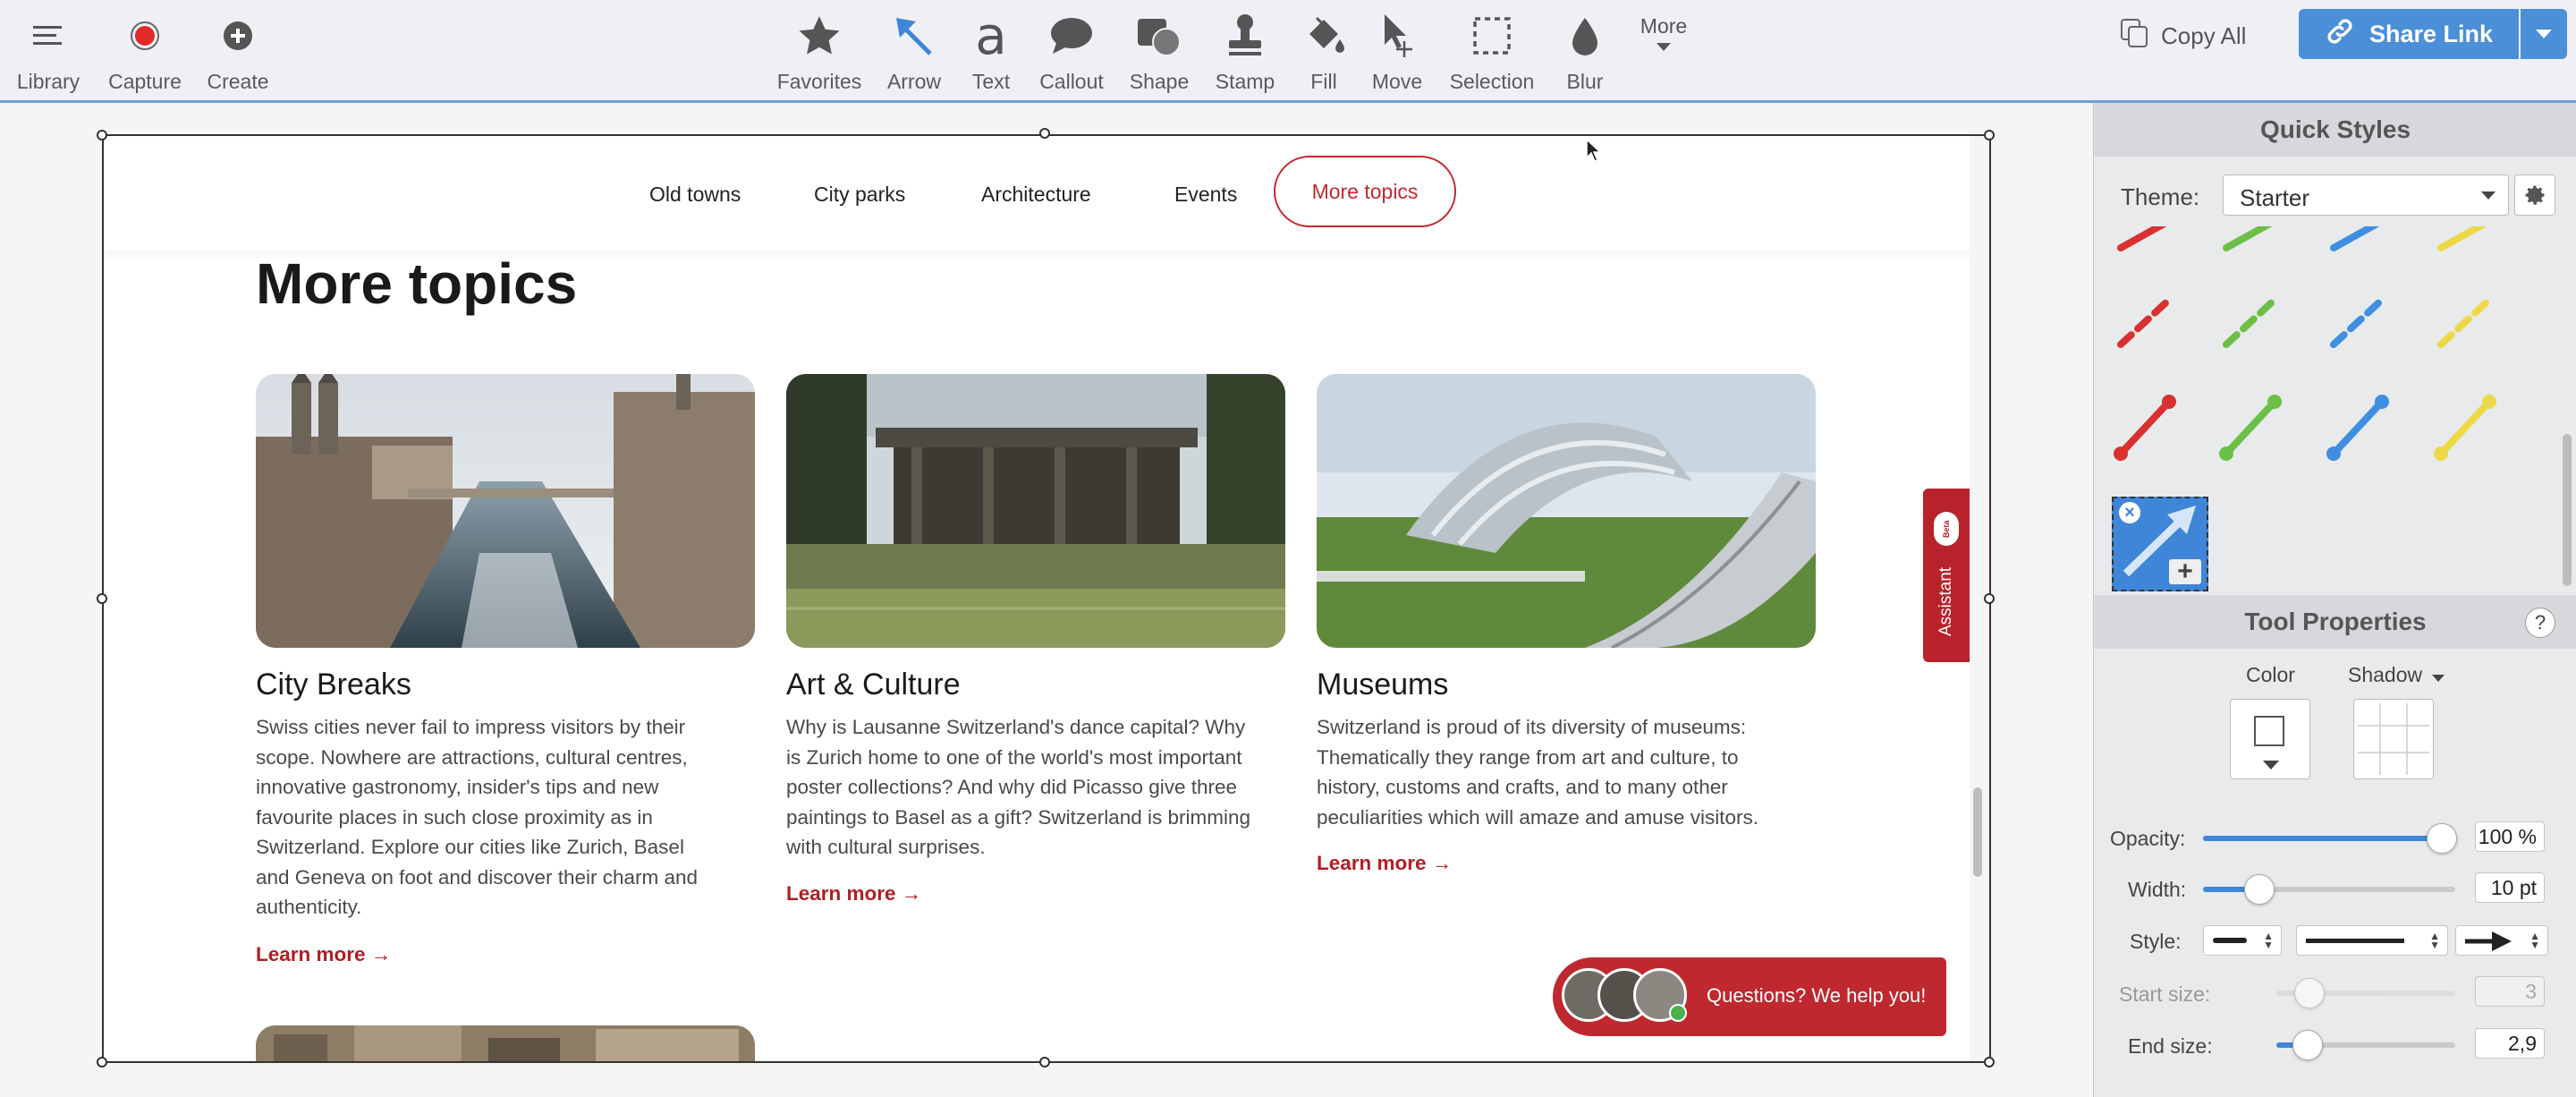  What do you see at coordinates (1397, 81) in the screenshot?
I see `move-label: Move` at bounding box center [1397, 81].